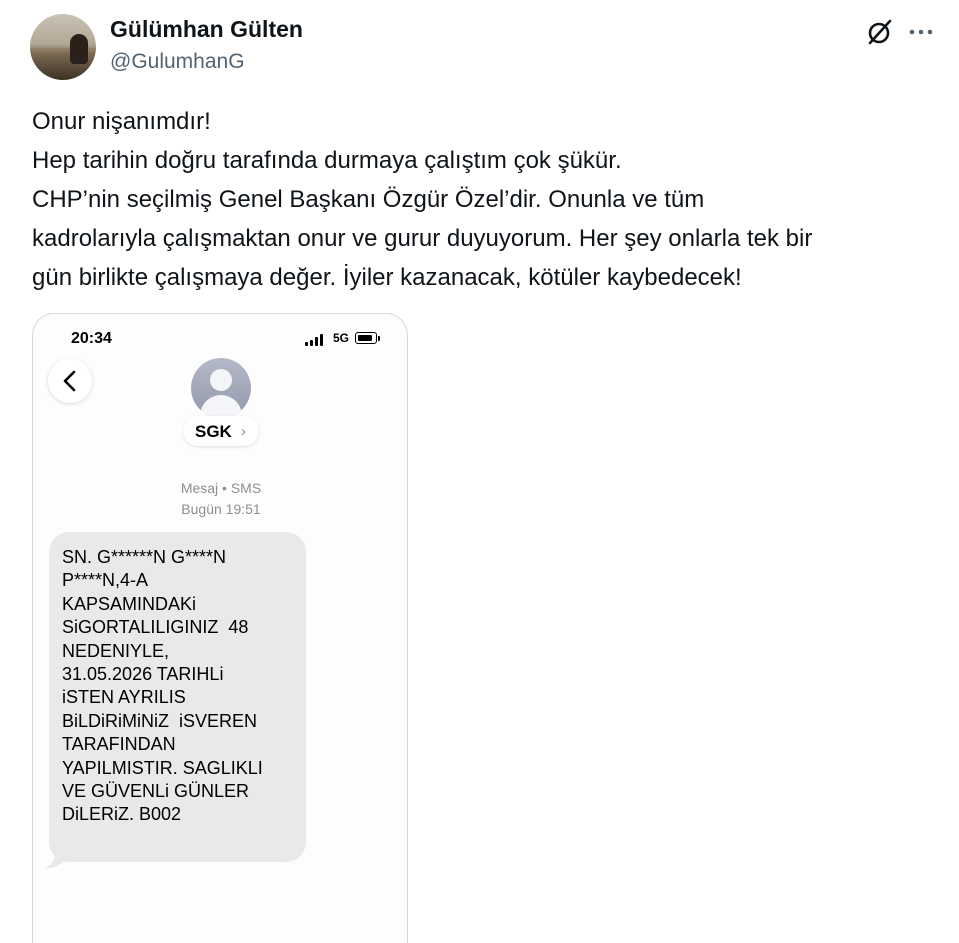  Describe the element at coordinates (160, 720) in the screenshot. I see `message-line: BiLDiRiMiNiZ iSVEREN` at that location.